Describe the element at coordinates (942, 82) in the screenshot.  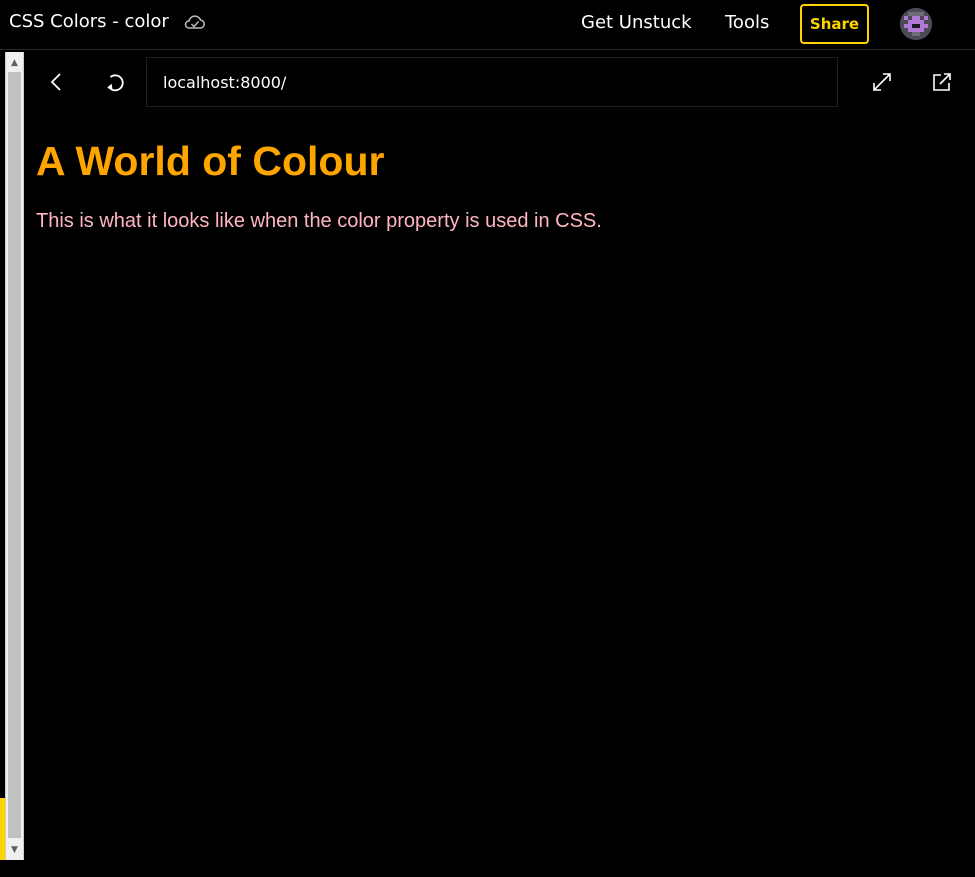
I see `external-link-icon` at that location.